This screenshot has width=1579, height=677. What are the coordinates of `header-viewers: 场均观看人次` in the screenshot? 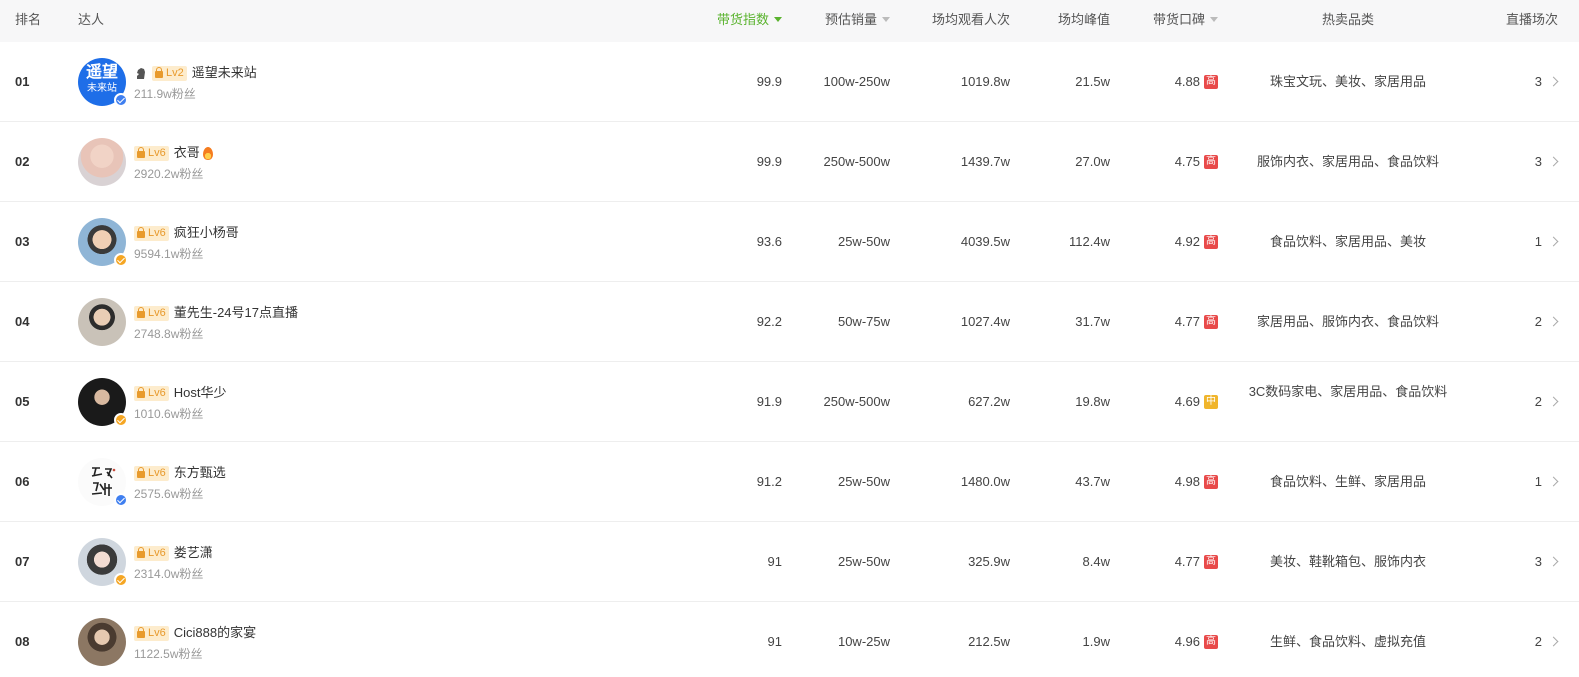 It's located at (970, 19).